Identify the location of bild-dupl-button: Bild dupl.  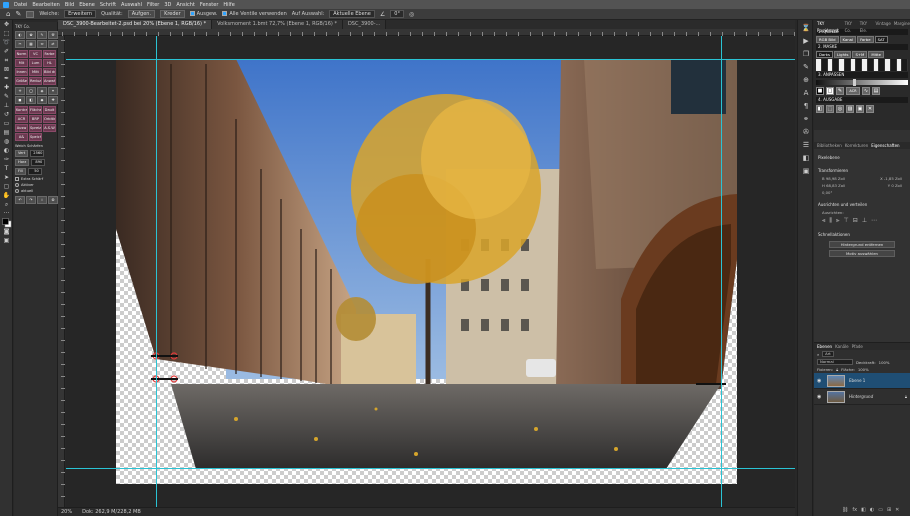
(49, 72).